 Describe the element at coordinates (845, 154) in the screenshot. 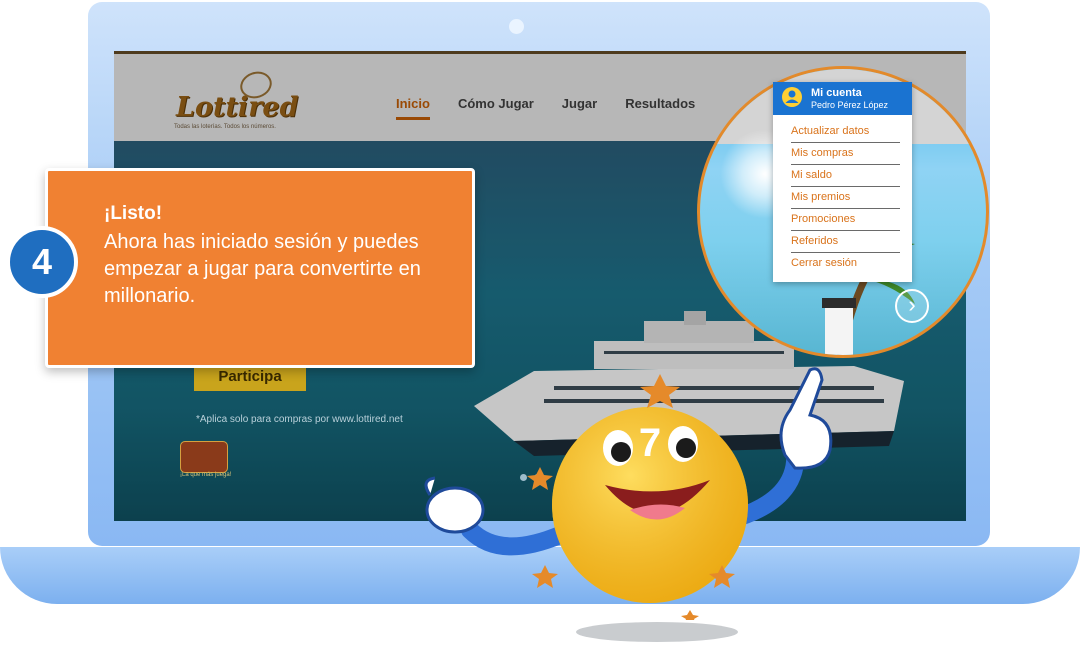

I see `menu-item-mis-compras: Mis compras` at that location.